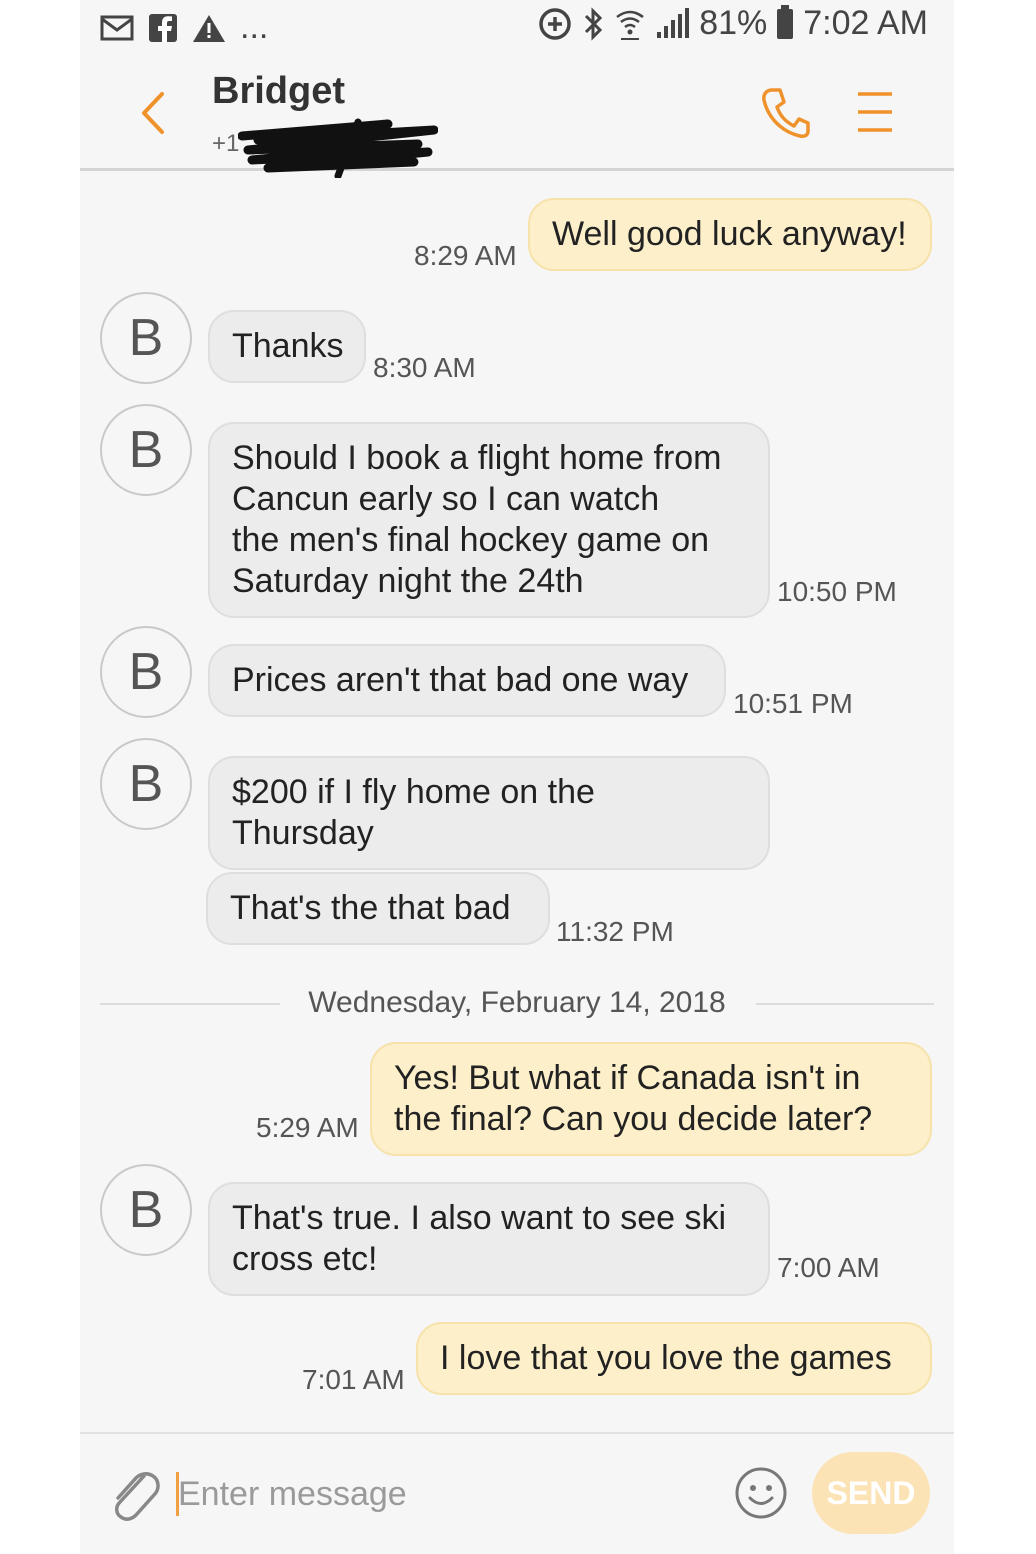  What do you see at coordinates (287, 346) in the screenshot?
I see `received-message: Thanks` at bounding box center [287, 346].